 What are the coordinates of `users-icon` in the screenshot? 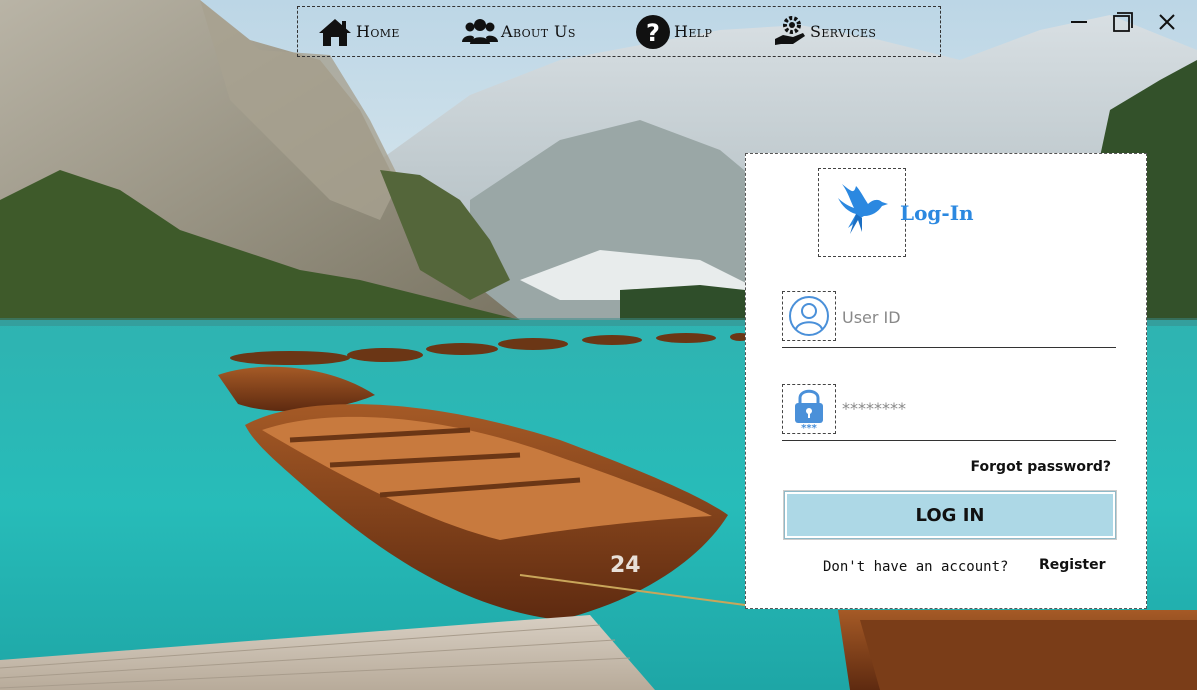 It's located at (480, 32).